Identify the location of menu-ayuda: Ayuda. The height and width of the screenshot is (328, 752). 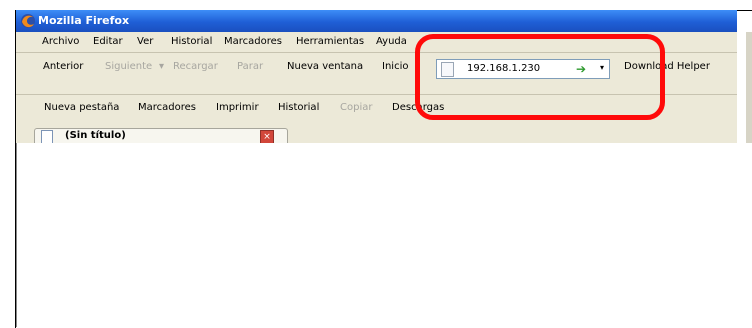
(391, 41).